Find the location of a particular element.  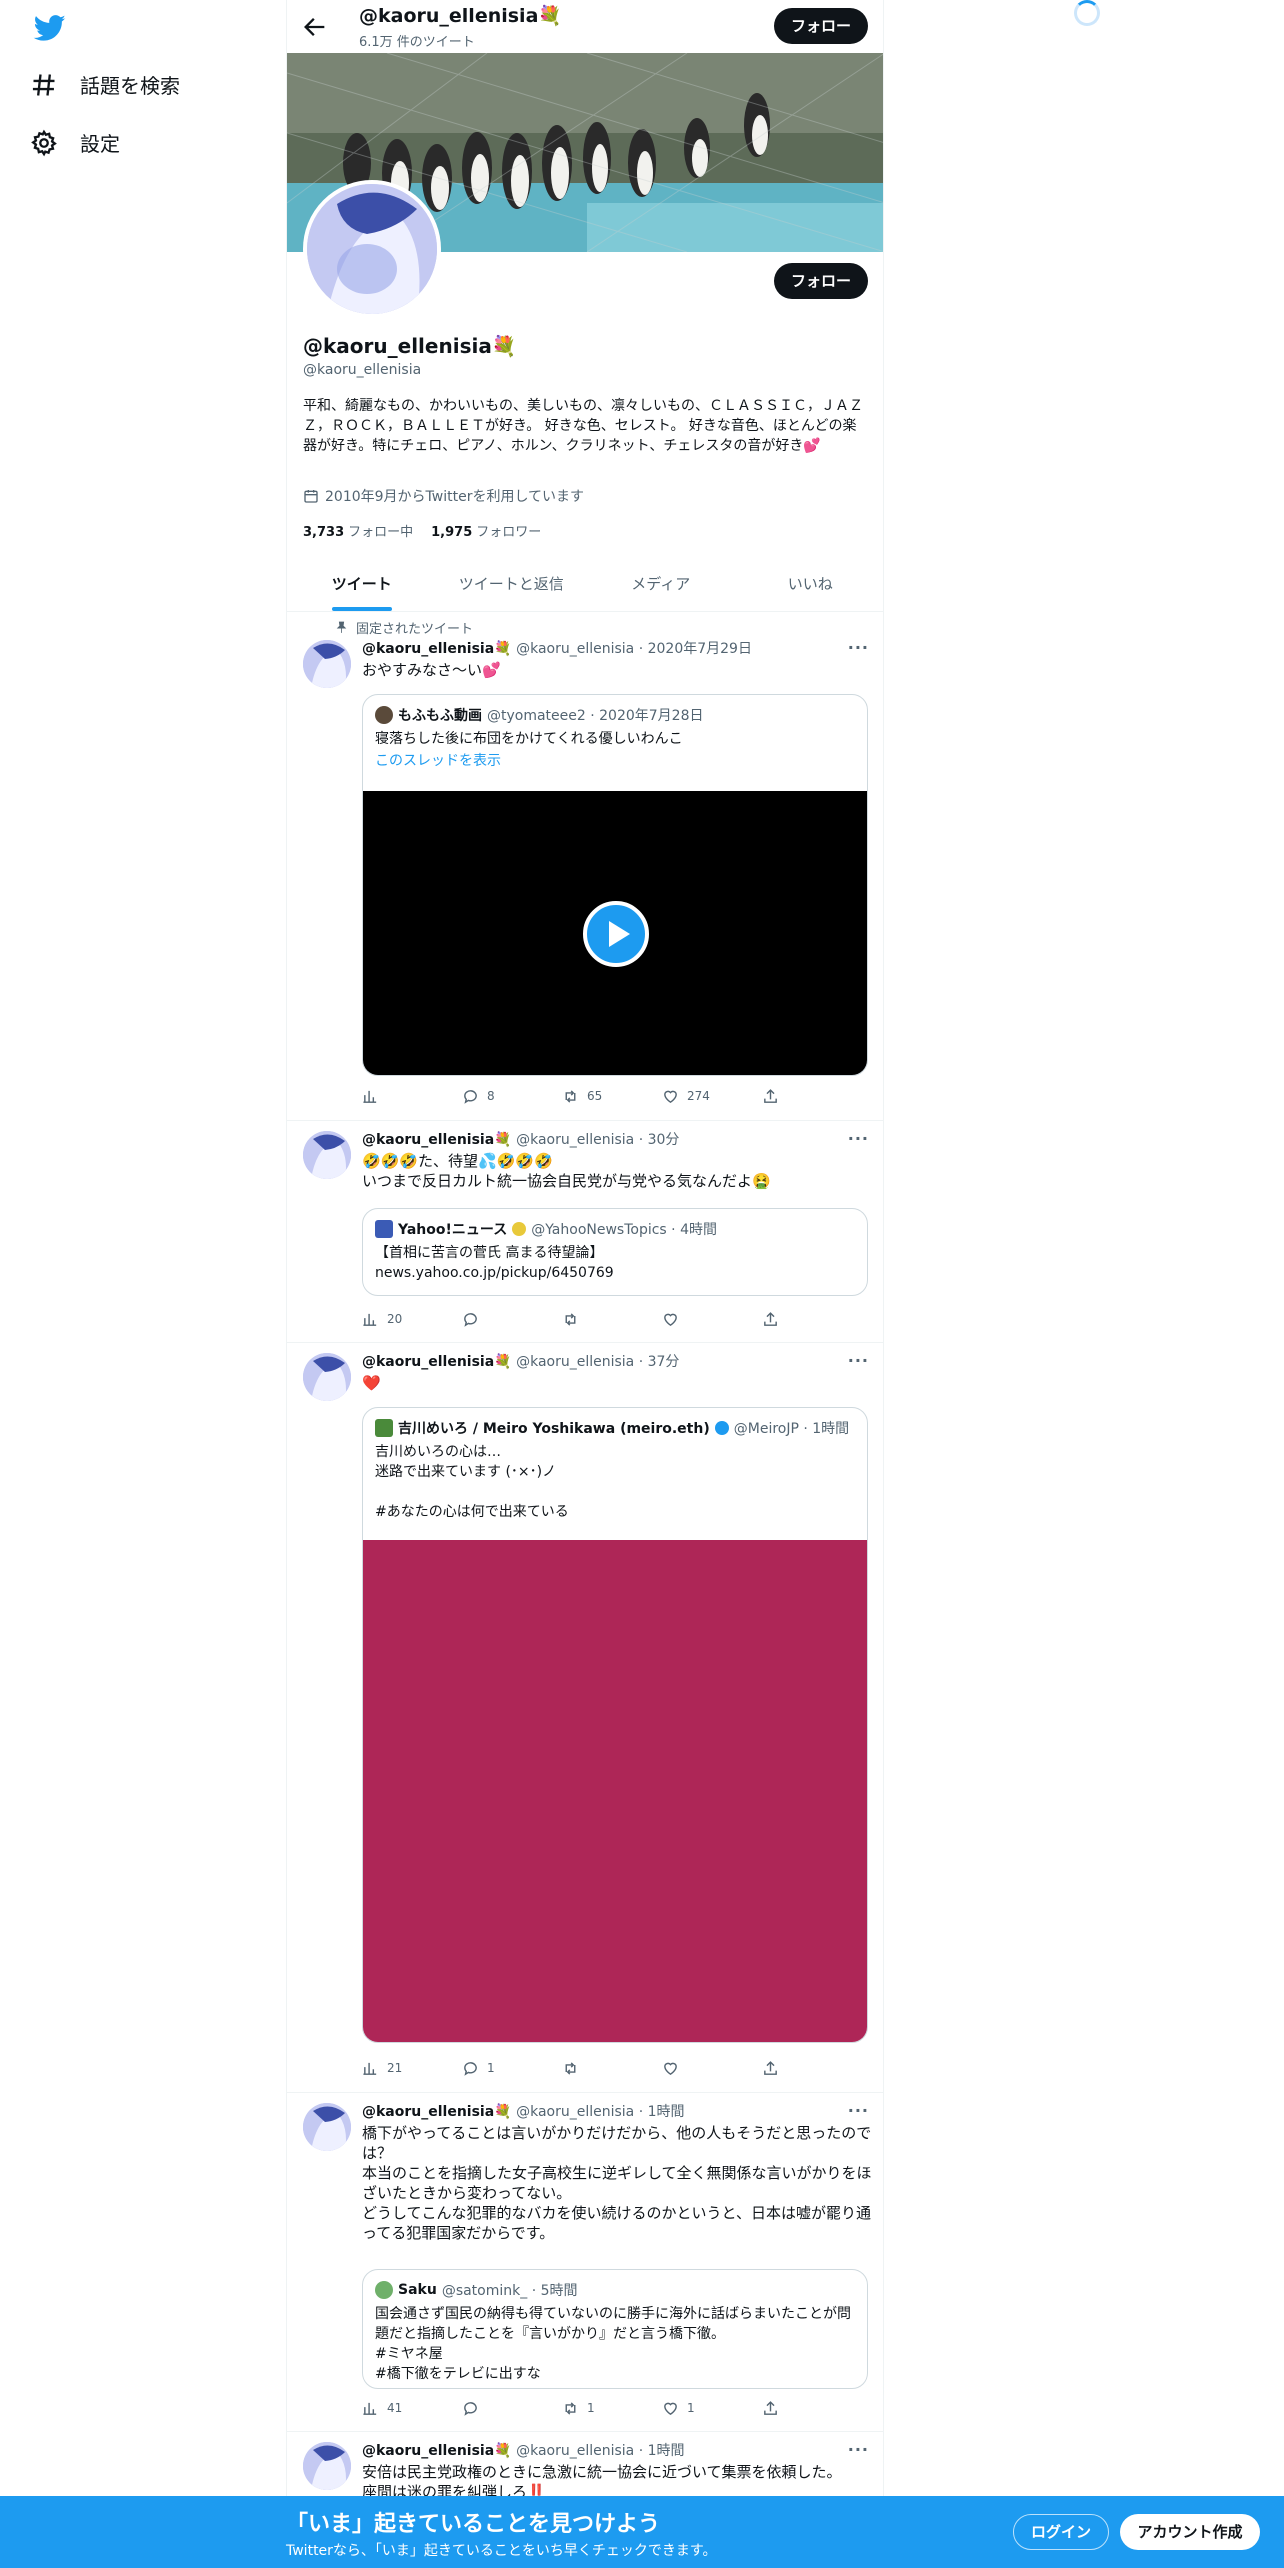

back-arrow-icon is located at coordinates (315, 27).